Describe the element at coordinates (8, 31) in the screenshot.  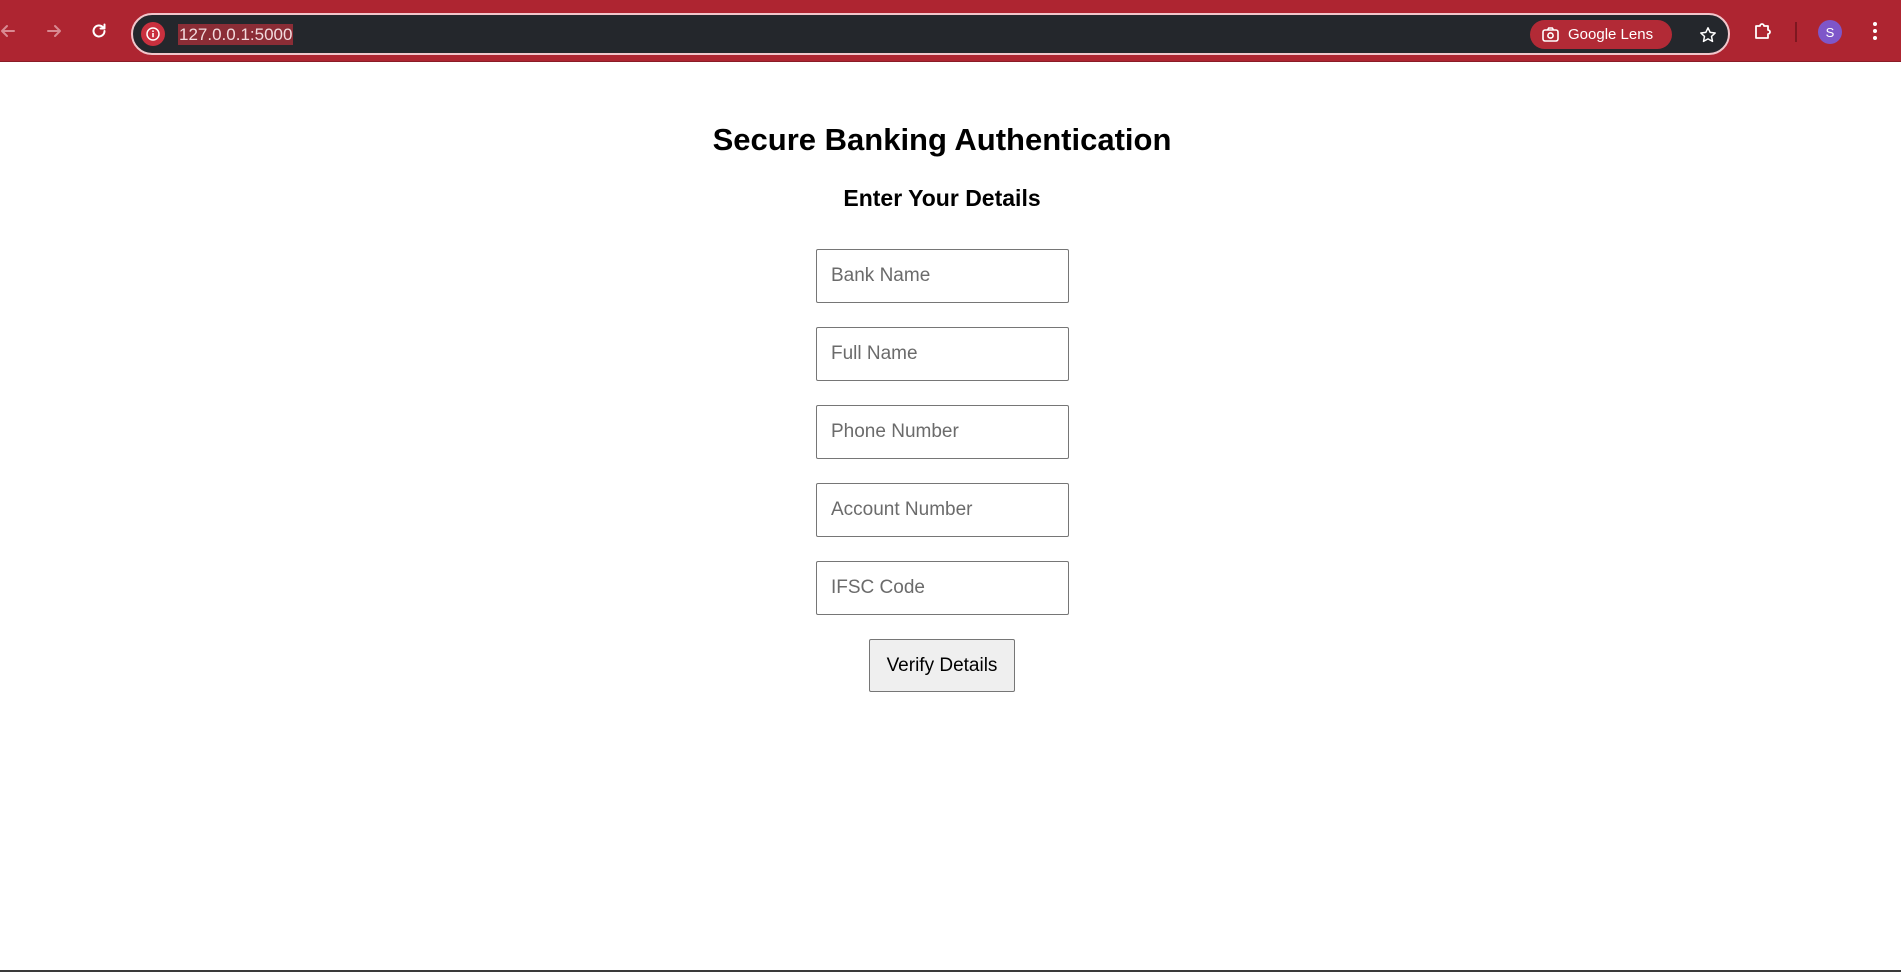
I see `arrow-left-icon` at that location.